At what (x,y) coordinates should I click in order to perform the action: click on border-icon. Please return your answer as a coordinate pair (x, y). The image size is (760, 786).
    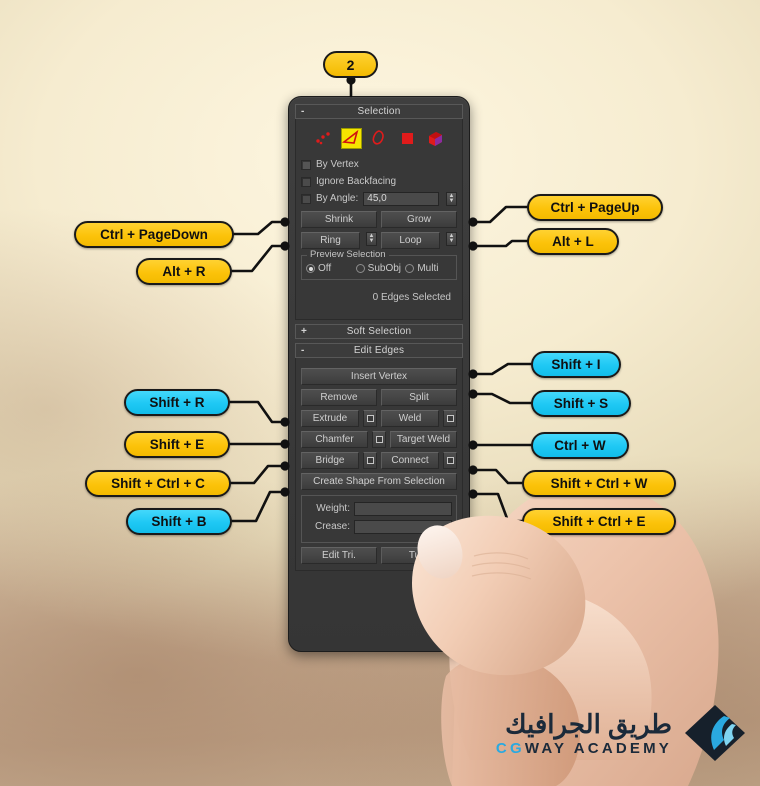
    Looking at the image, I should click on (379, 138).